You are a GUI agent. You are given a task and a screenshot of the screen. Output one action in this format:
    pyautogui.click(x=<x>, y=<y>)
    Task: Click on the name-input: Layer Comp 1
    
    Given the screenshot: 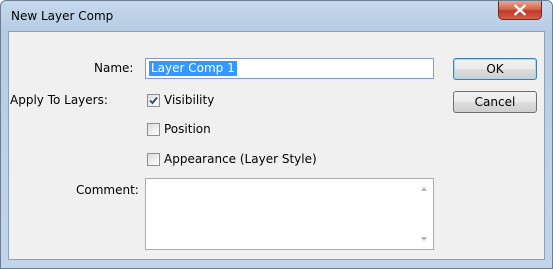 What is the action you would take?
    pyautogui.click(x=289, y=68)
    